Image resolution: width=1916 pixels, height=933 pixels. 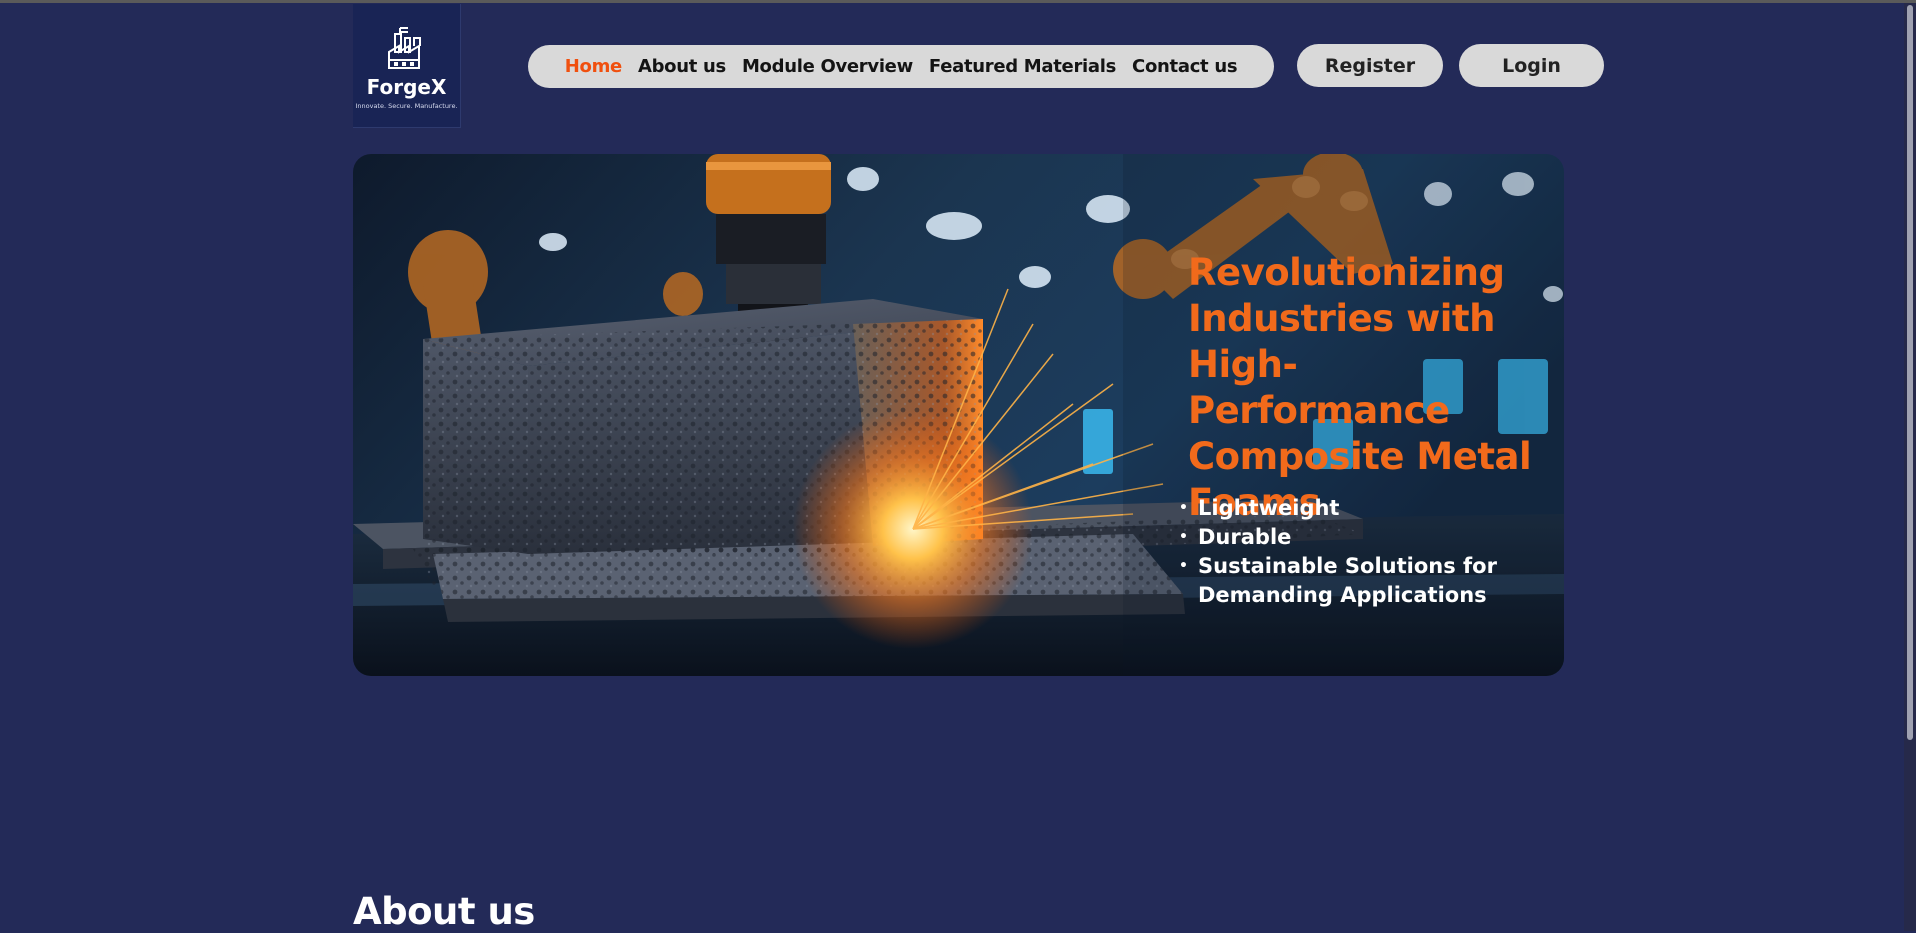 I want to click on login-button: Login, so click(x=1531, y=65).